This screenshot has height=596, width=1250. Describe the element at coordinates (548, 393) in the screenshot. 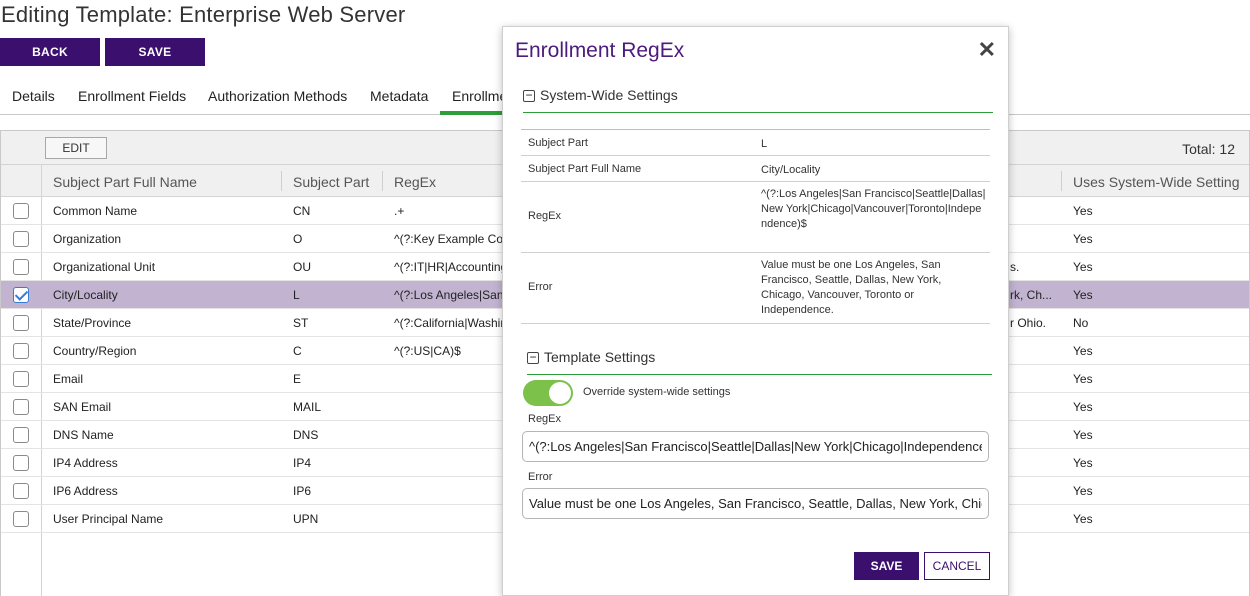

I see `override-toggle` at that location.